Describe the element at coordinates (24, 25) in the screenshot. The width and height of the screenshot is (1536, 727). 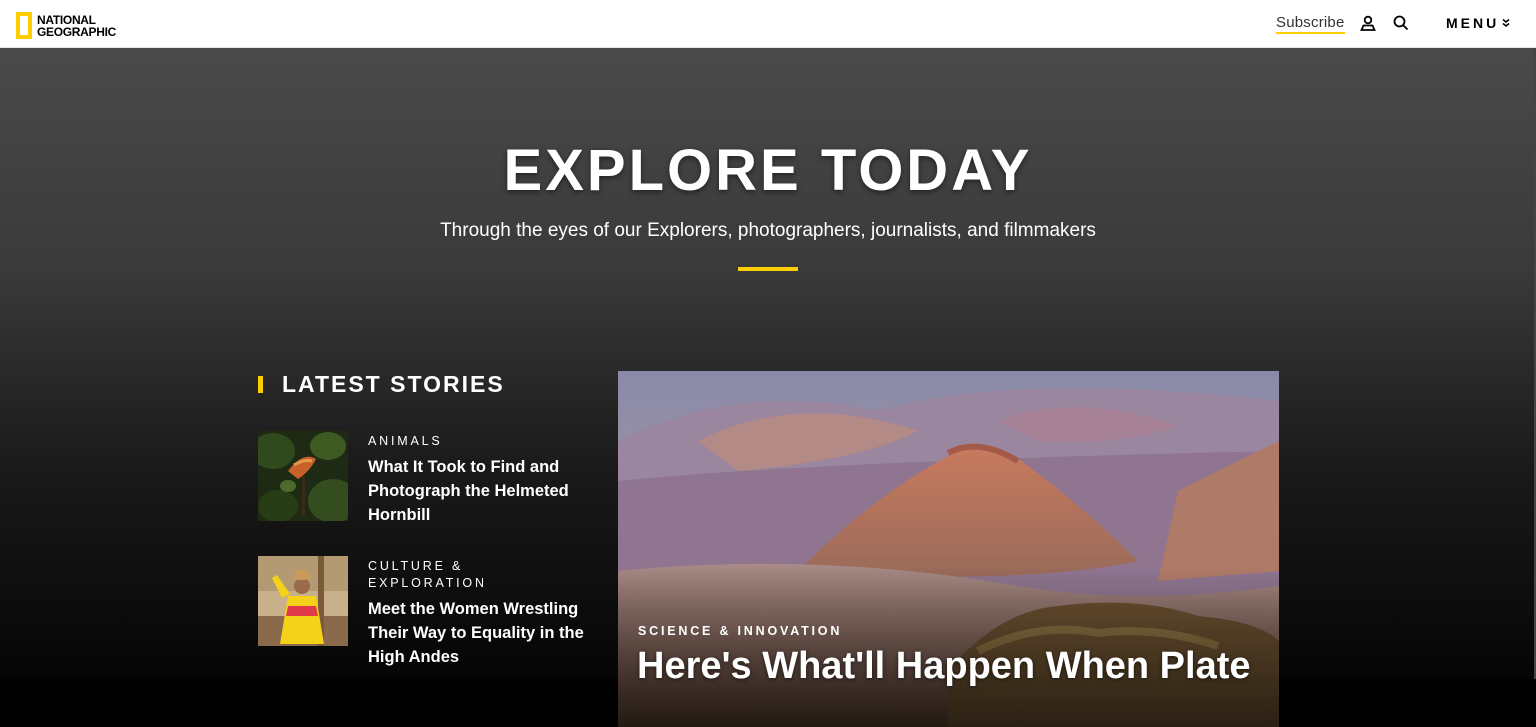
I see `logo-yellow-border-icon` at that location.